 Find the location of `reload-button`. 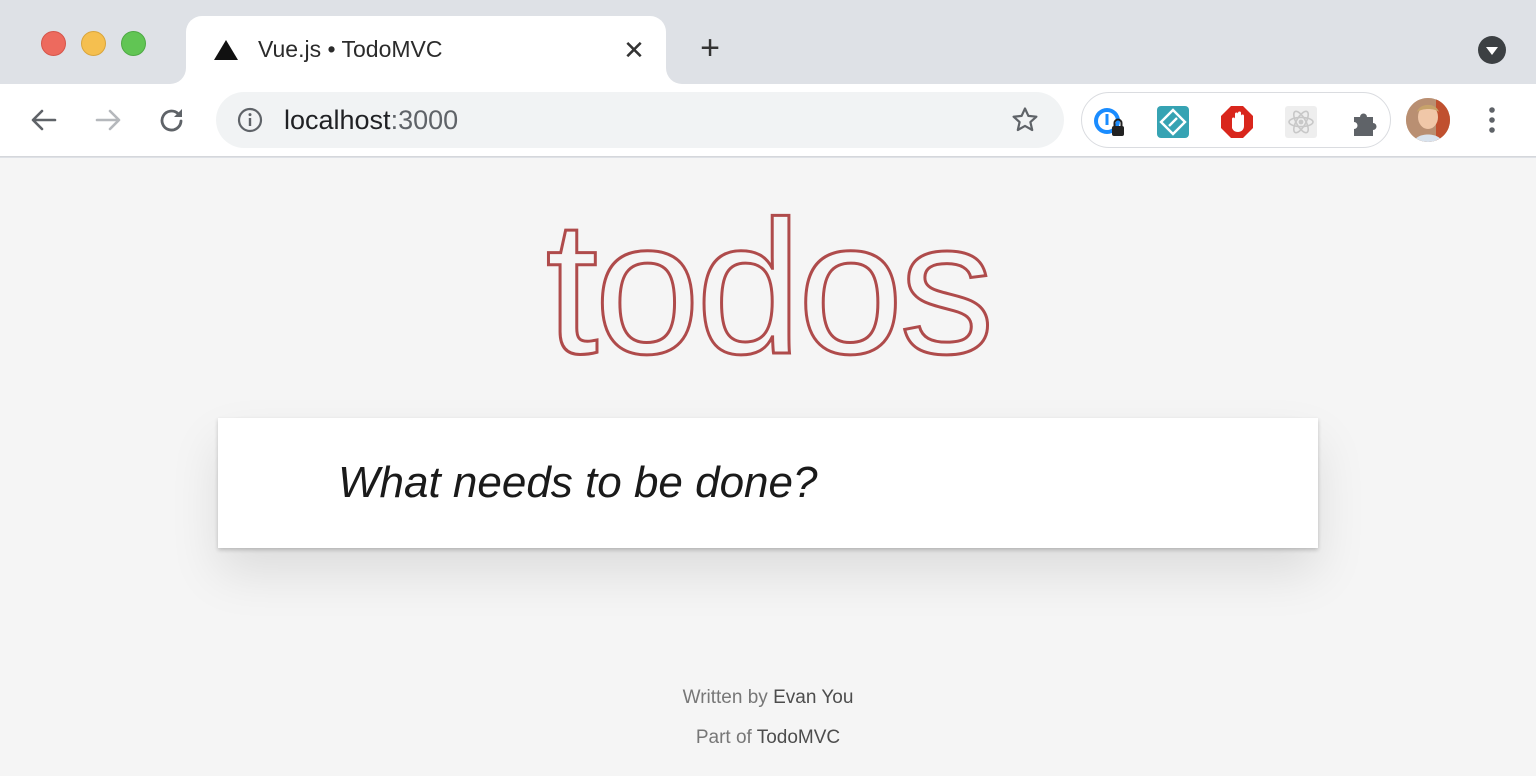

reload-button is located at coordinates (172, 120).